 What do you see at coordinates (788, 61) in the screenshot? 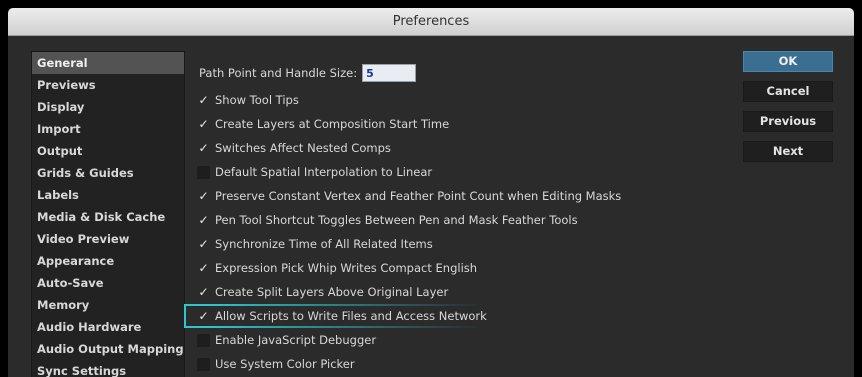
I see `ok-button: OK` at bounding box center [788, 61].